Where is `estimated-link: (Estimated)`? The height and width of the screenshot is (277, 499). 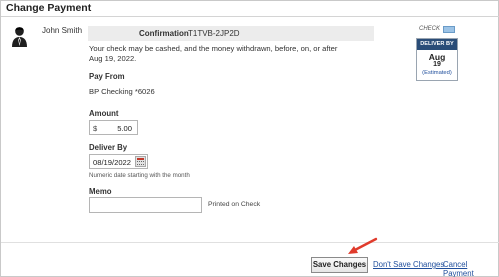 estimated-link: (Estimated) is located at coordinates (437, 73).